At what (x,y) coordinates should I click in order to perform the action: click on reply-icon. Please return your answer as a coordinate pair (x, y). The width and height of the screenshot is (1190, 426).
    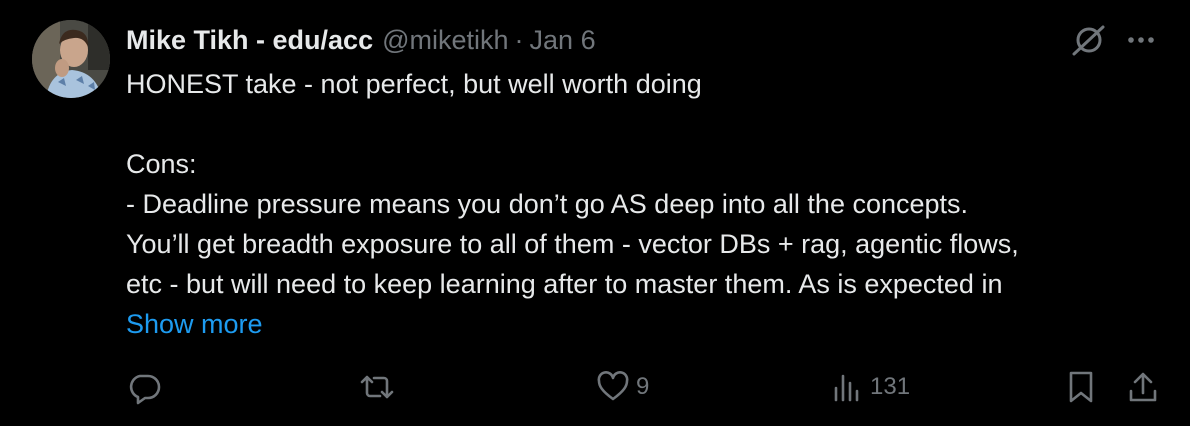
    Looking at the image, I should click on (144, 387).